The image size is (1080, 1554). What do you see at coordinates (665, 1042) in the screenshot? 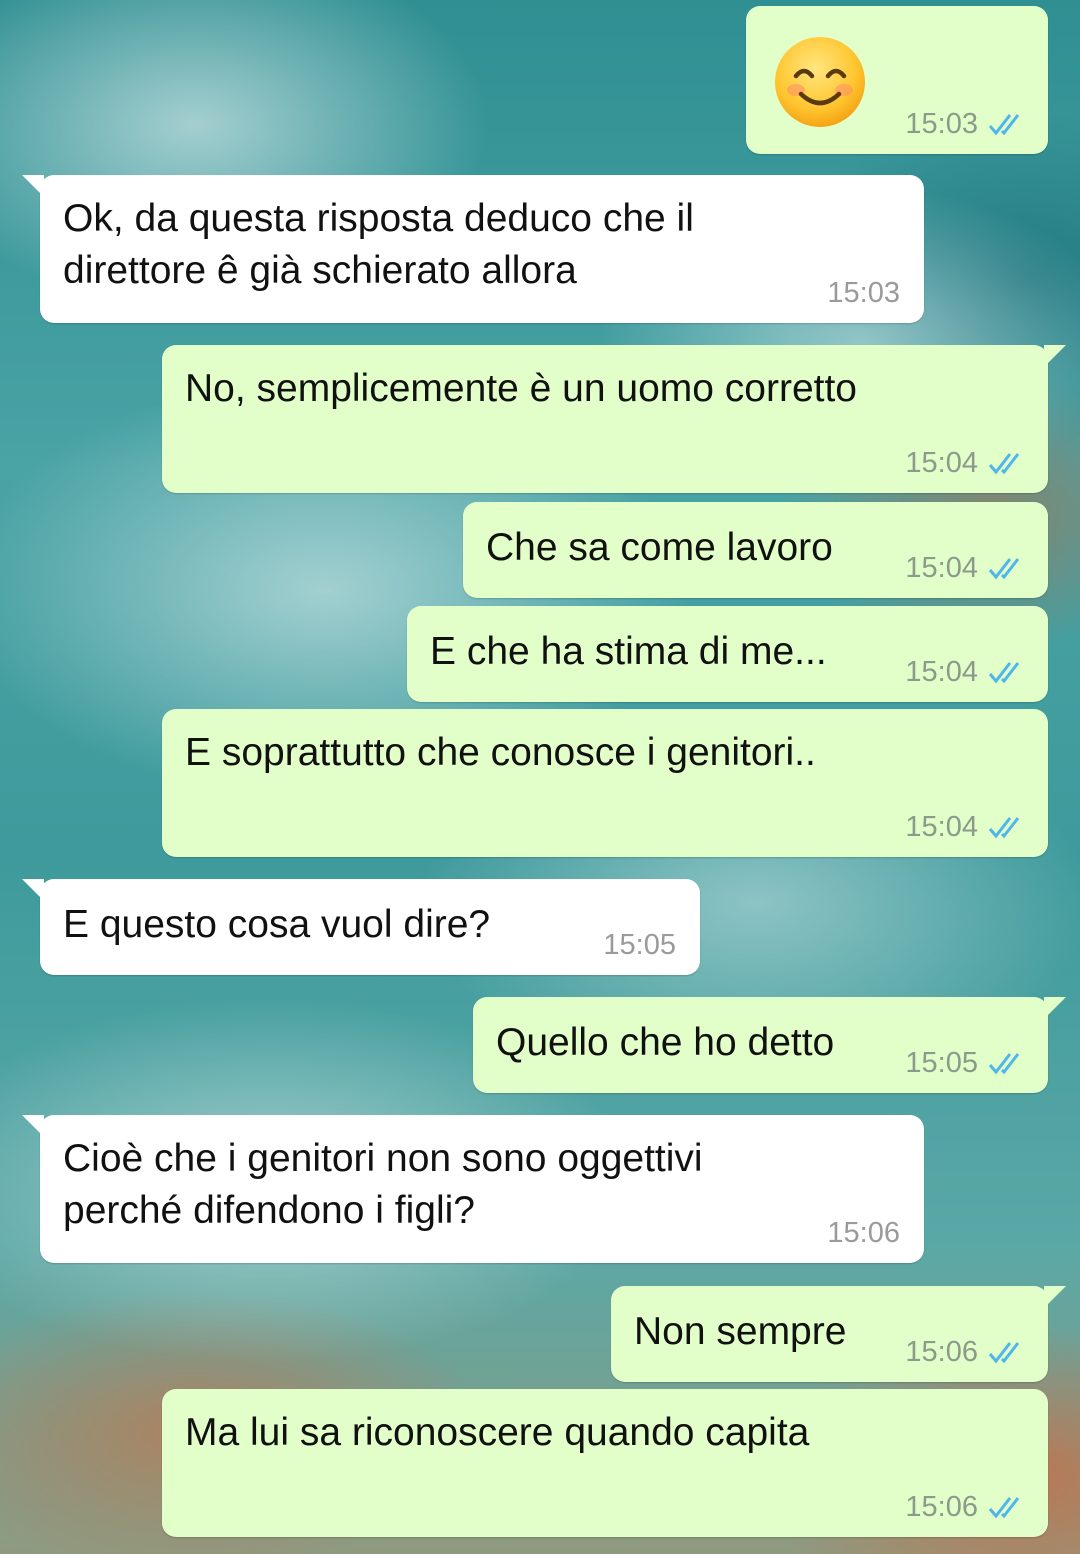
I see `message-text: Quello che ho detto` at bounding box center [665, 1042].